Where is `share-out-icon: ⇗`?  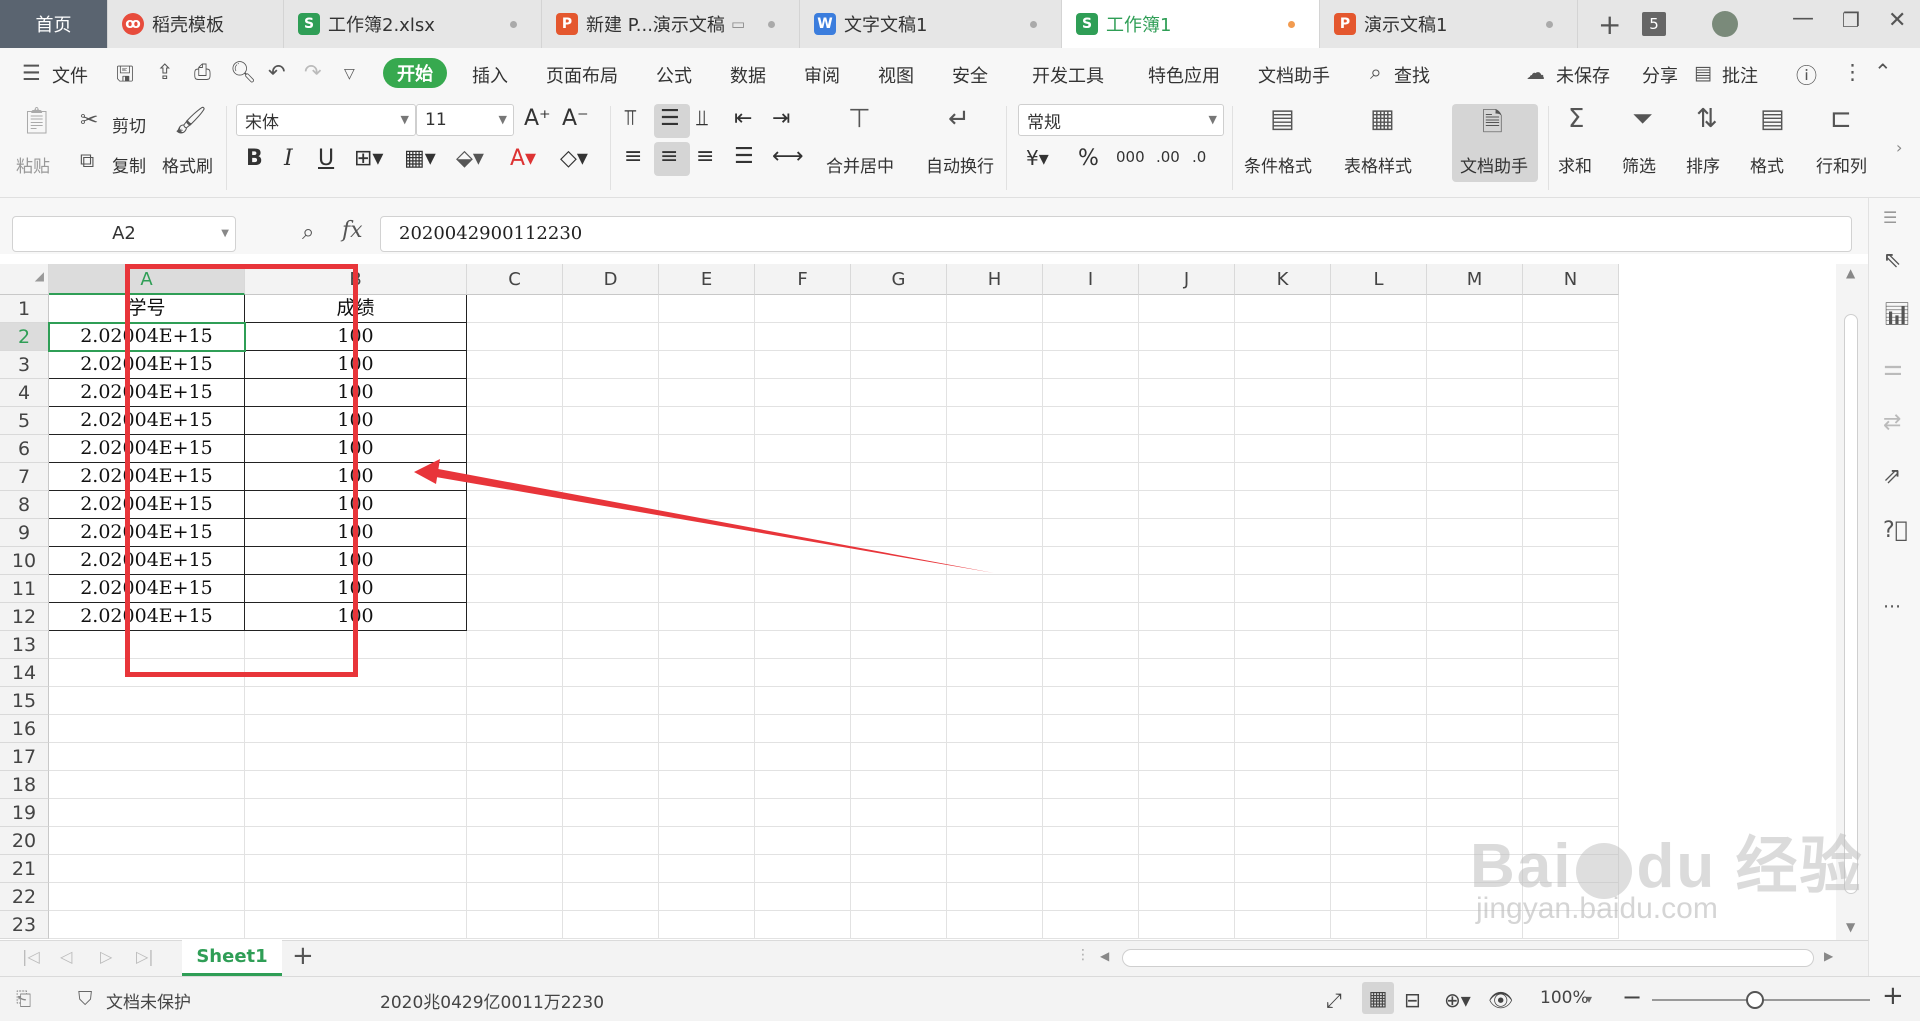
share-out-icon: ⇗ is located at coordinates (1892, 476).